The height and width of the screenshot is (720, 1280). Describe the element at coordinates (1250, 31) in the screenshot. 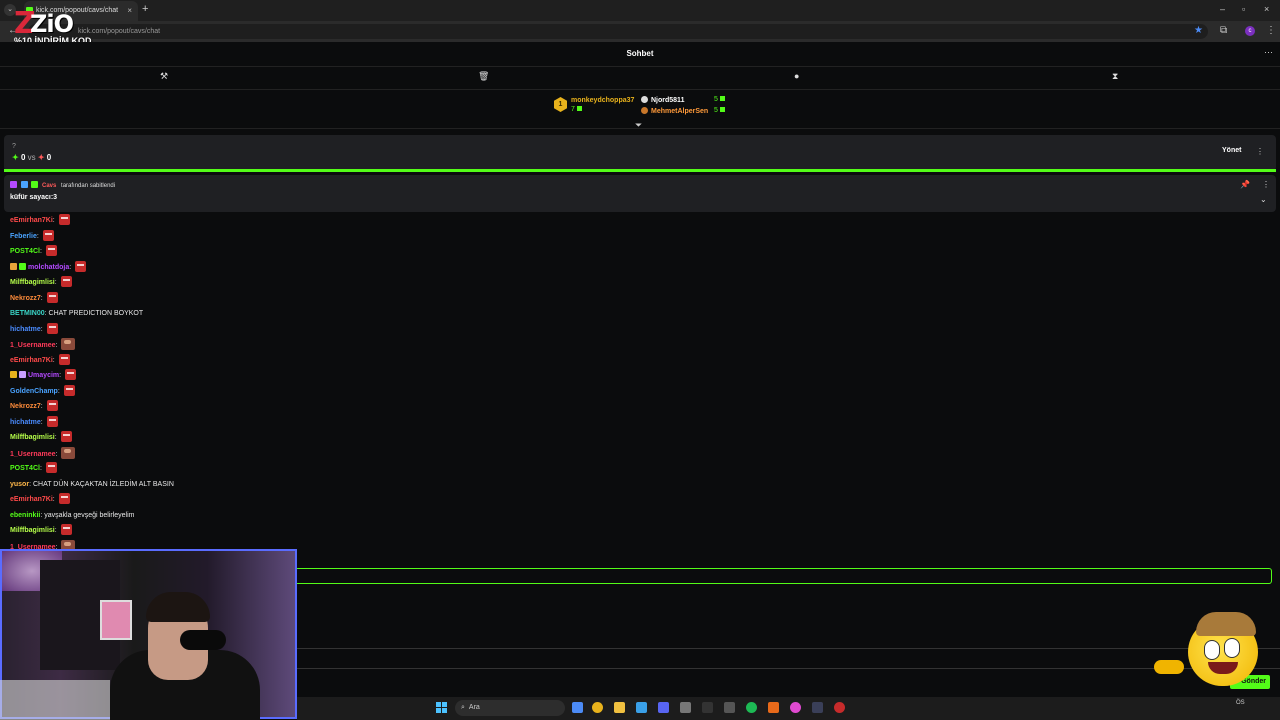

I see `profile-avatar: c` at that location.